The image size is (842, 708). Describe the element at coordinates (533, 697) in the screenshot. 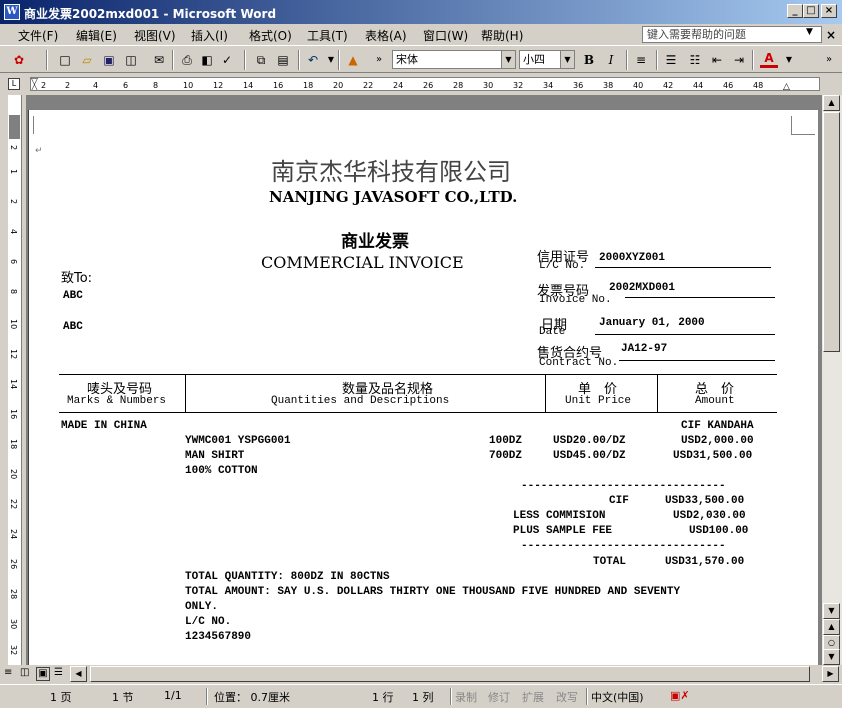

I see `status-extend: 扩展` at that location.